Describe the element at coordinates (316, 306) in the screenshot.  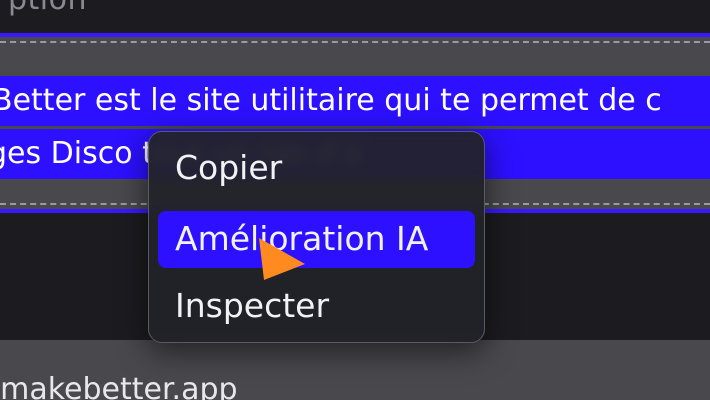
I see `menu-item-inspecter: Inspecter` at that location.